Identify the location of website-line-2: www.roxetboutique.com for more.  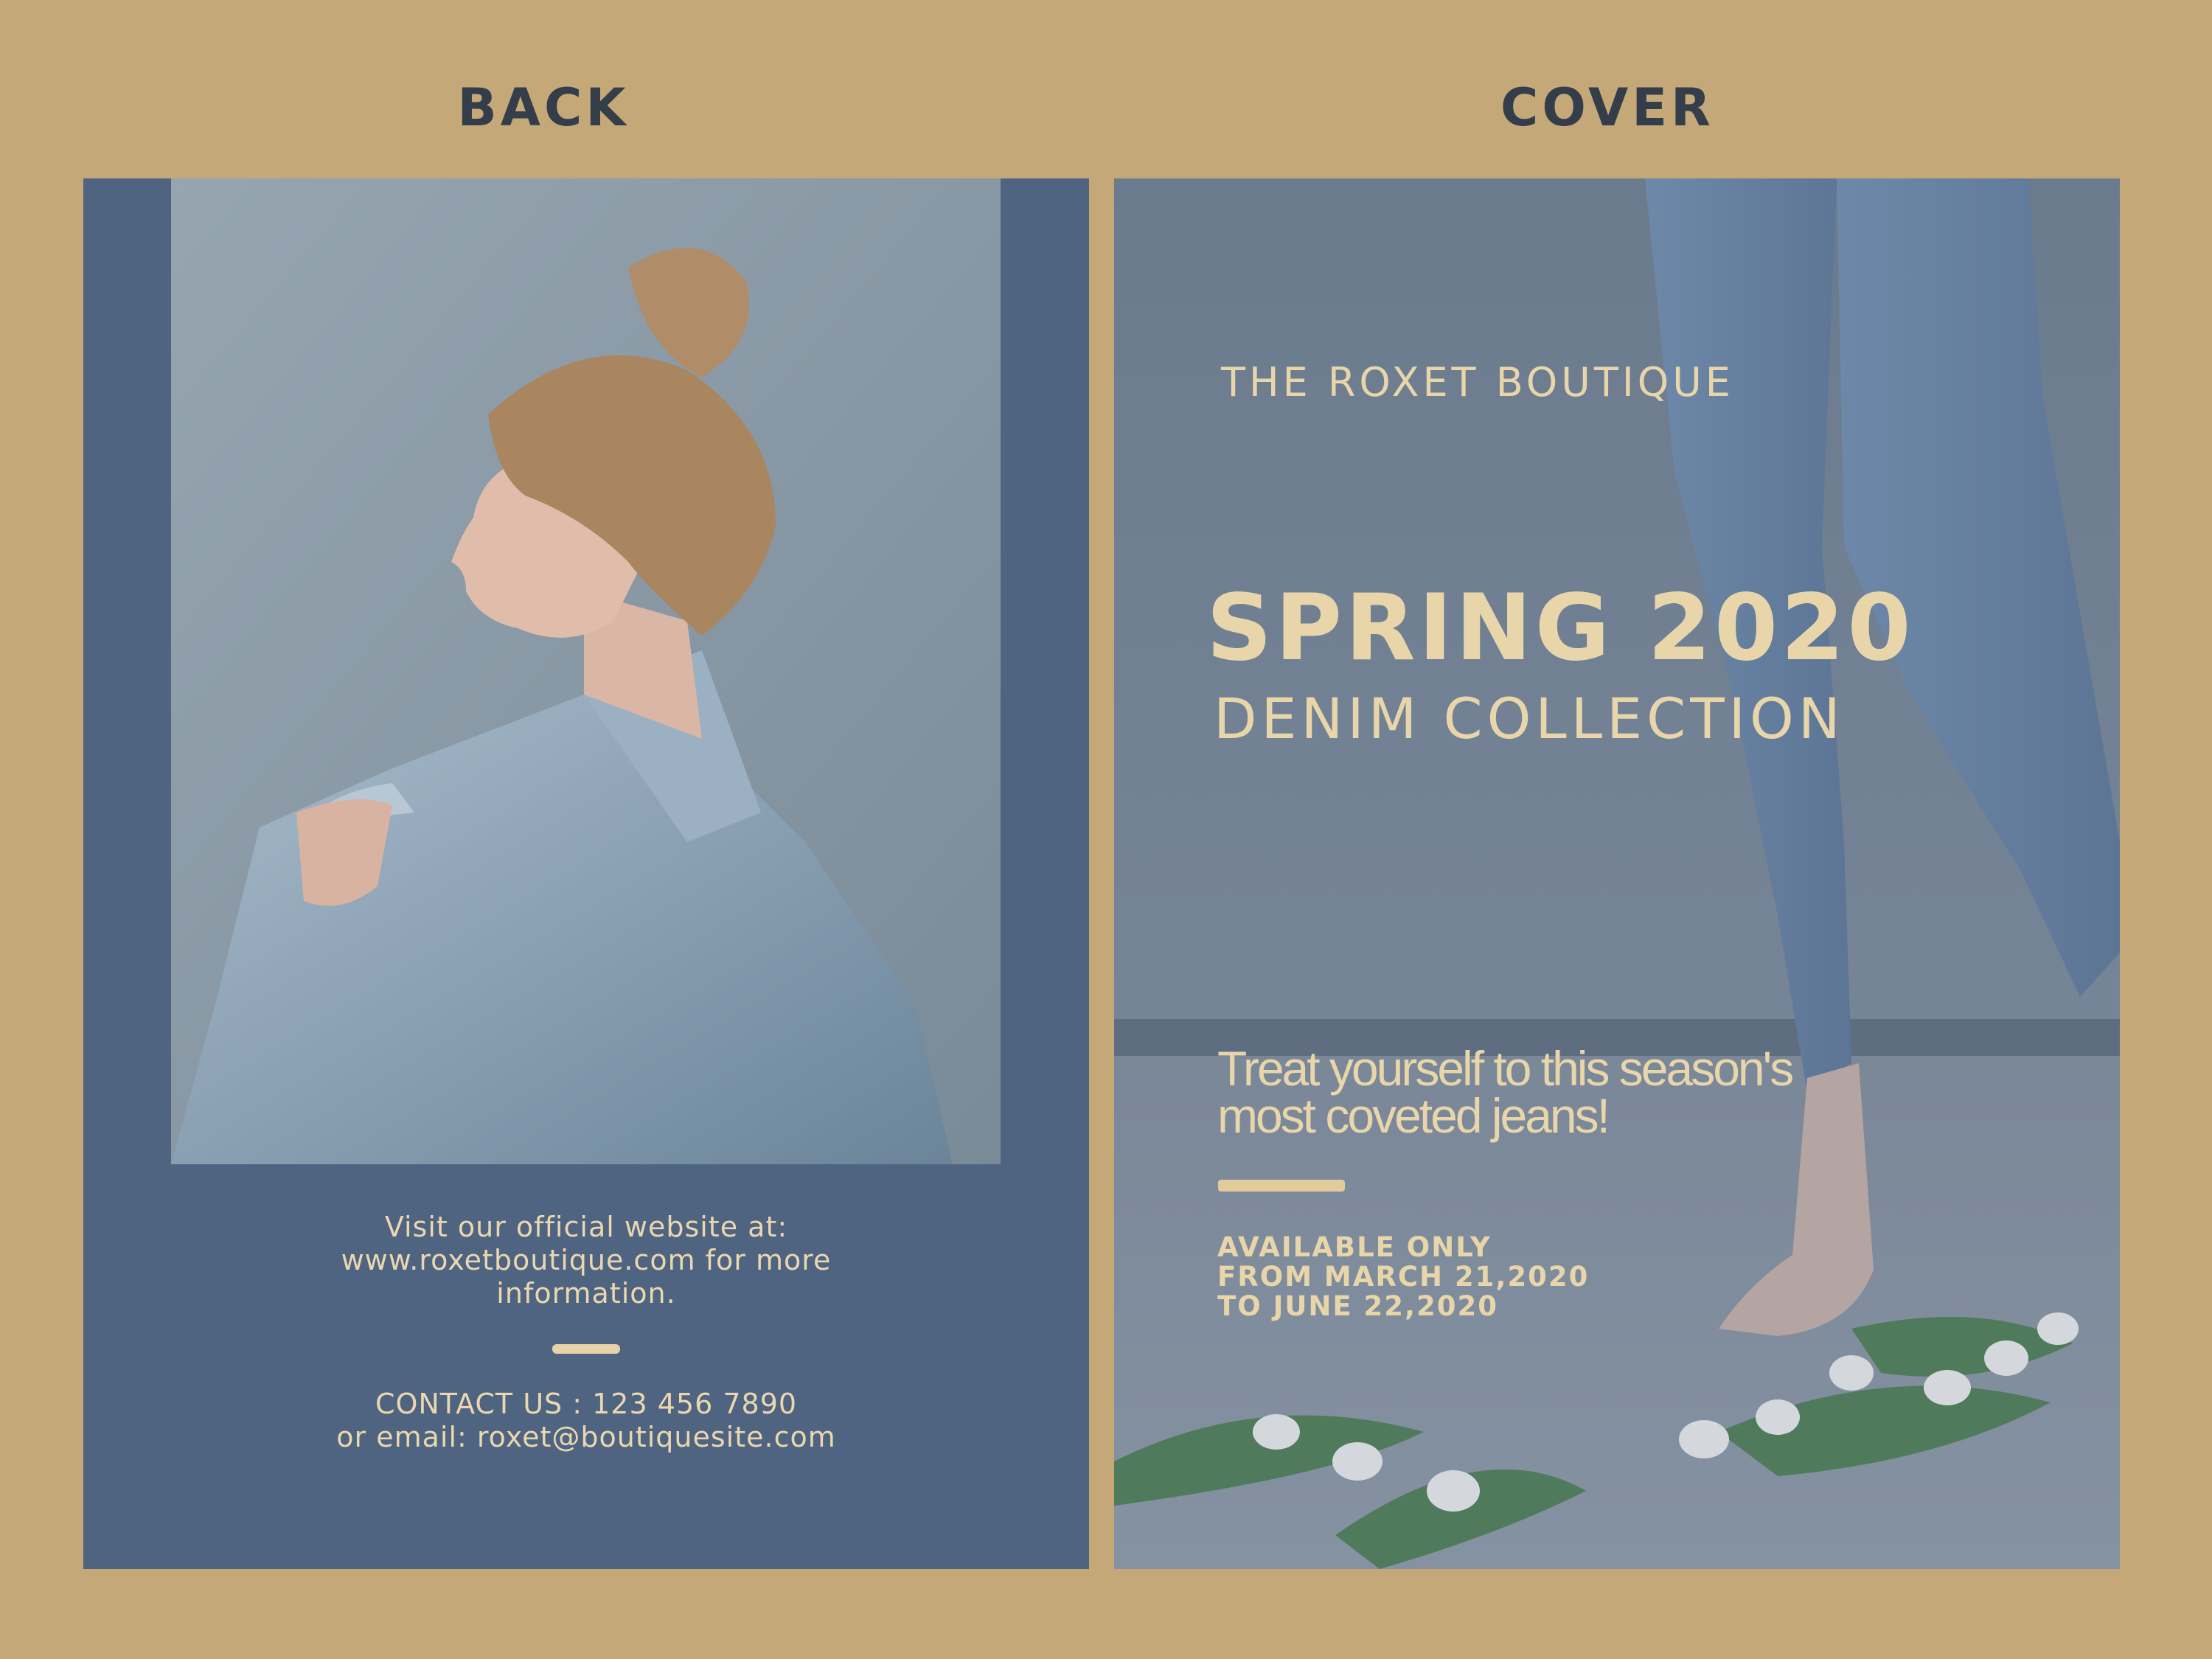
(586, 1260).